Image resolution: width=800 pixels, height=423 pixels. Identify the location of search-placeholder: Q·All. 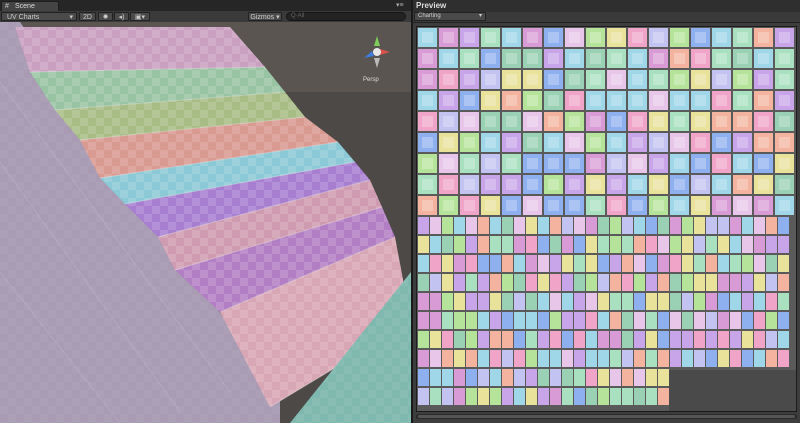
(298, 16).